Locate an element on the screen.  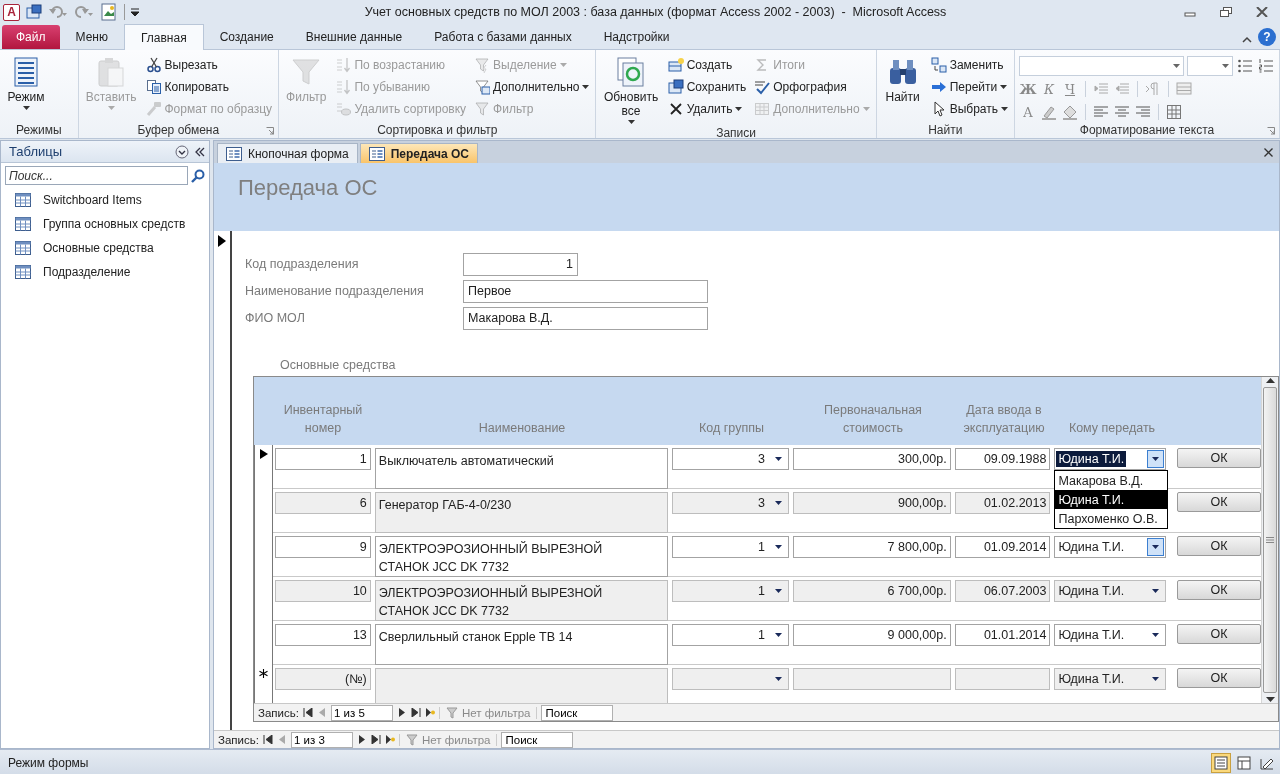
ribbon-button: Выбрать is located at coordinates (969, 109).